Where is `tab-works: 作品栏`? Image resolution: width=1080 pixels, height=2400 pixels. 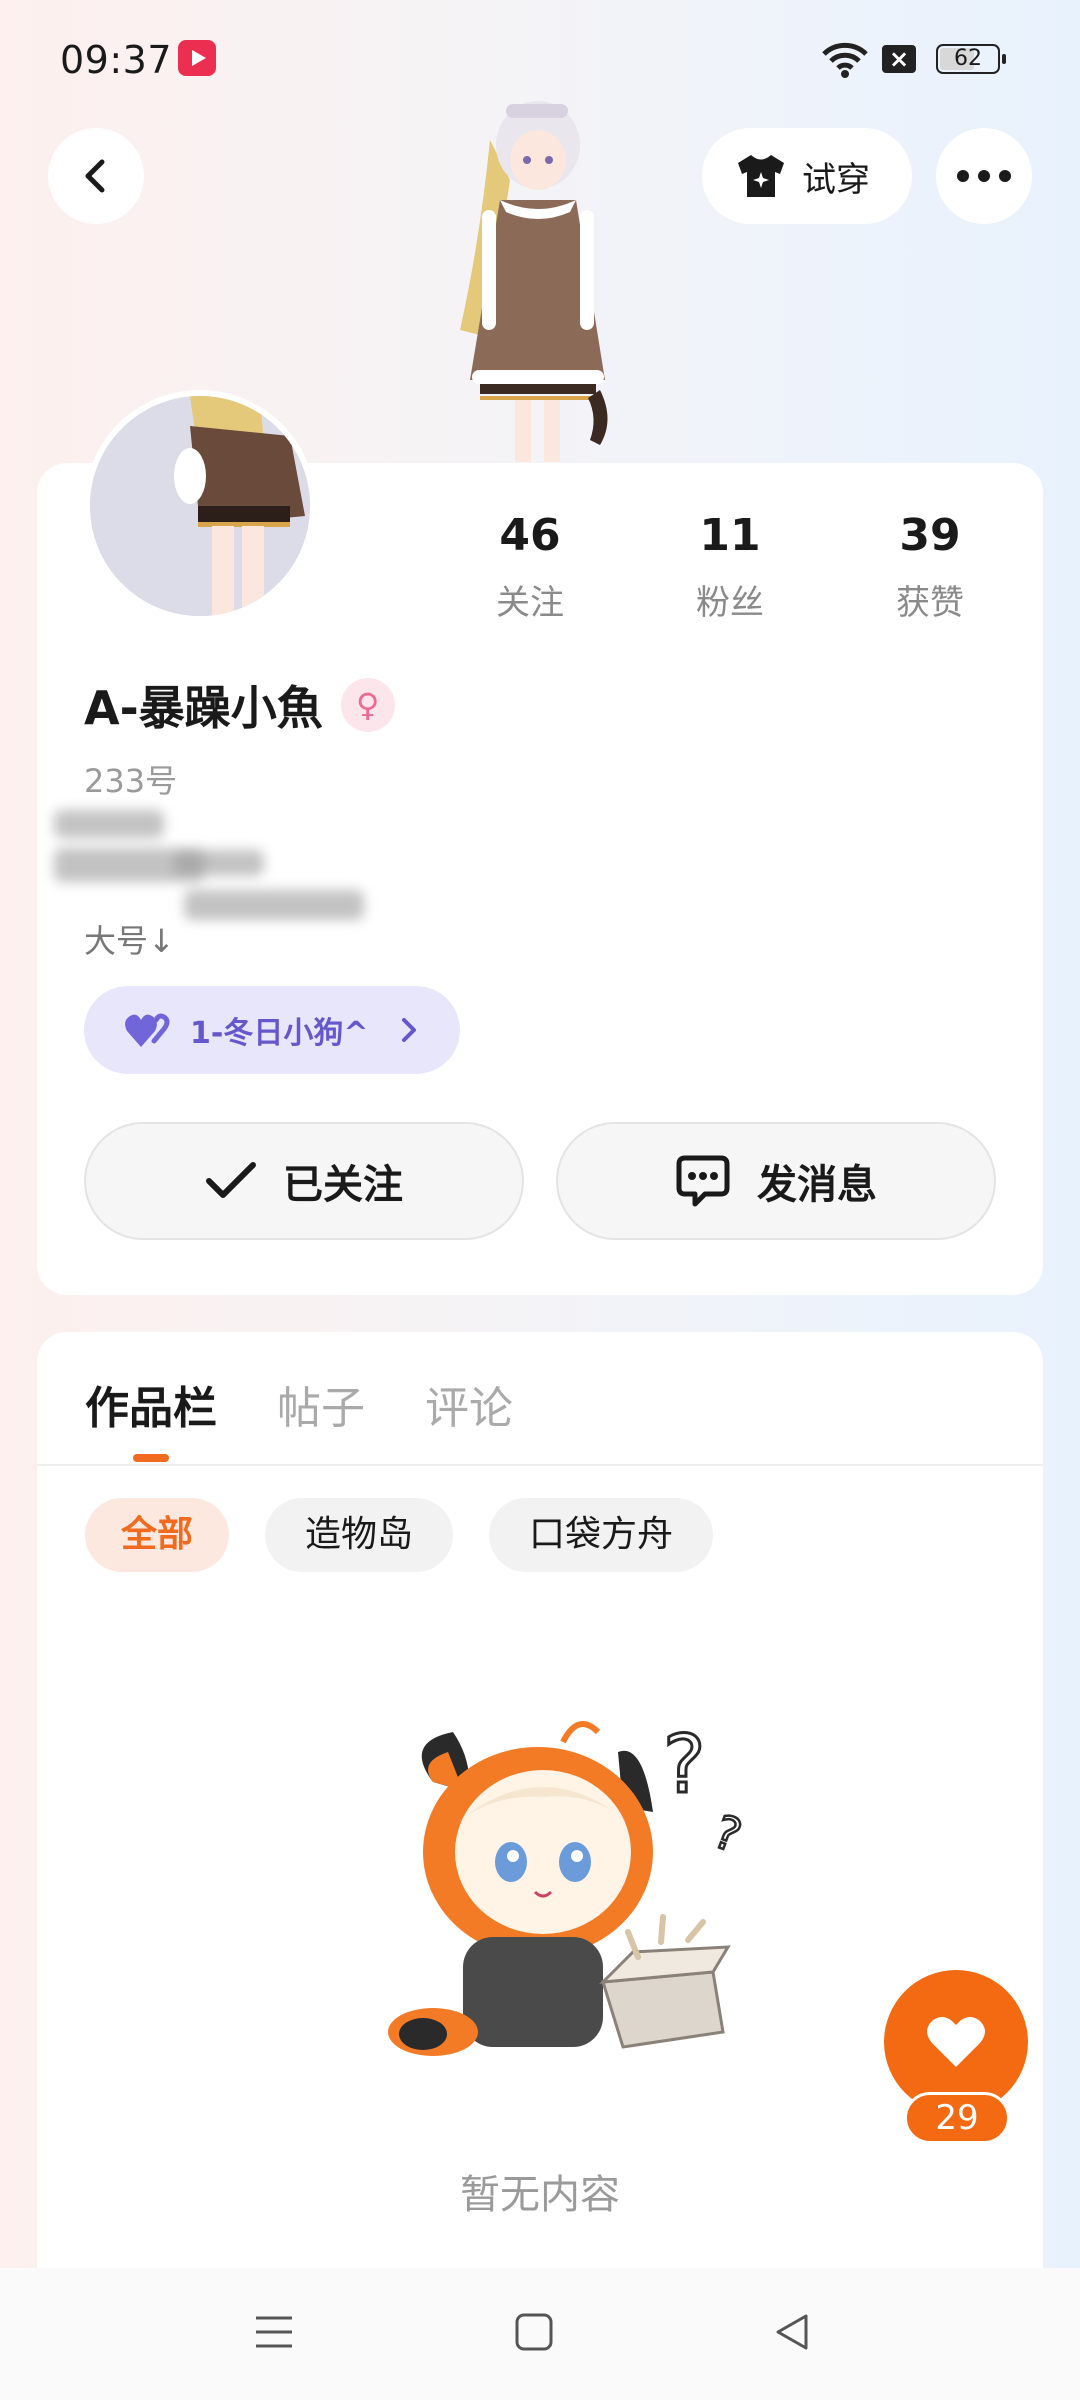 tab-works: 作品栏 is located at coordinates (151, 1404).